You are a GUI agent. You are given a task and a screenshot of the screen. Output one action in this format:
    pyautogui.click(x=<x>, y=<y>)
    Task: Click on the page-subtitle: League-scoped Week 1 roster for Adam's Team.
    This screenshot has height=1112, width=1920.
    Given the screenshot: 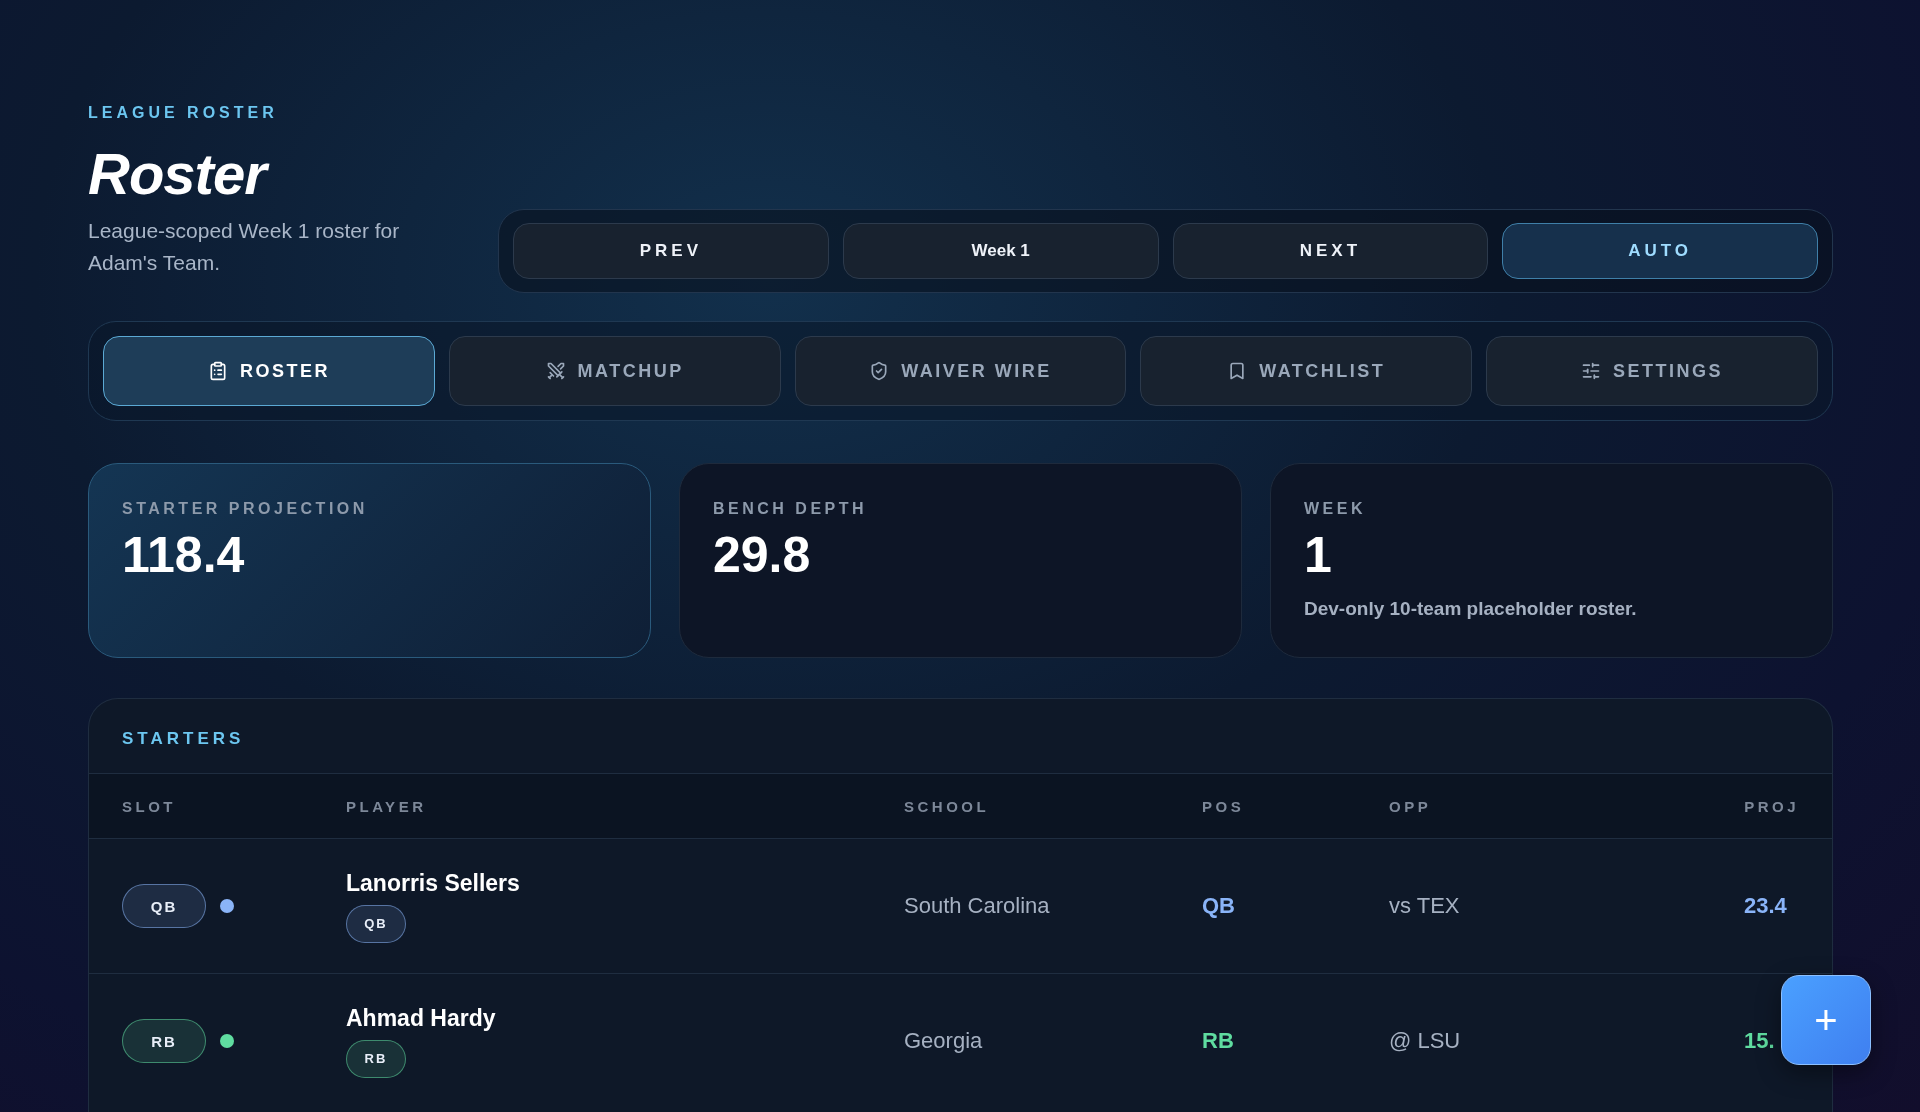 What is the action you would take?
    pyautogui.click(x=244, y=247)
    